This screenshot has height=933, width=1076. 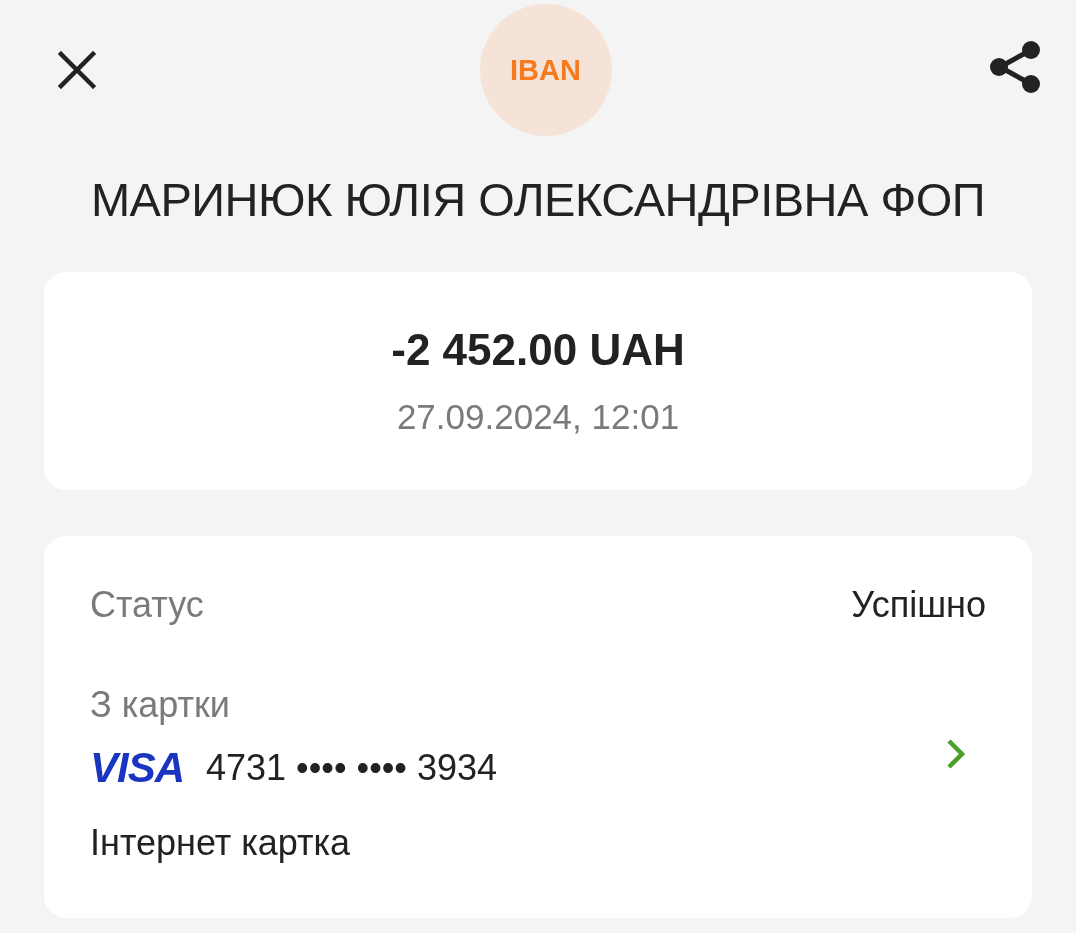 What do you see at coordinates (918, 605) in the screenshot?
I see `status-value: Успішно` at bounding box center [918, 605].